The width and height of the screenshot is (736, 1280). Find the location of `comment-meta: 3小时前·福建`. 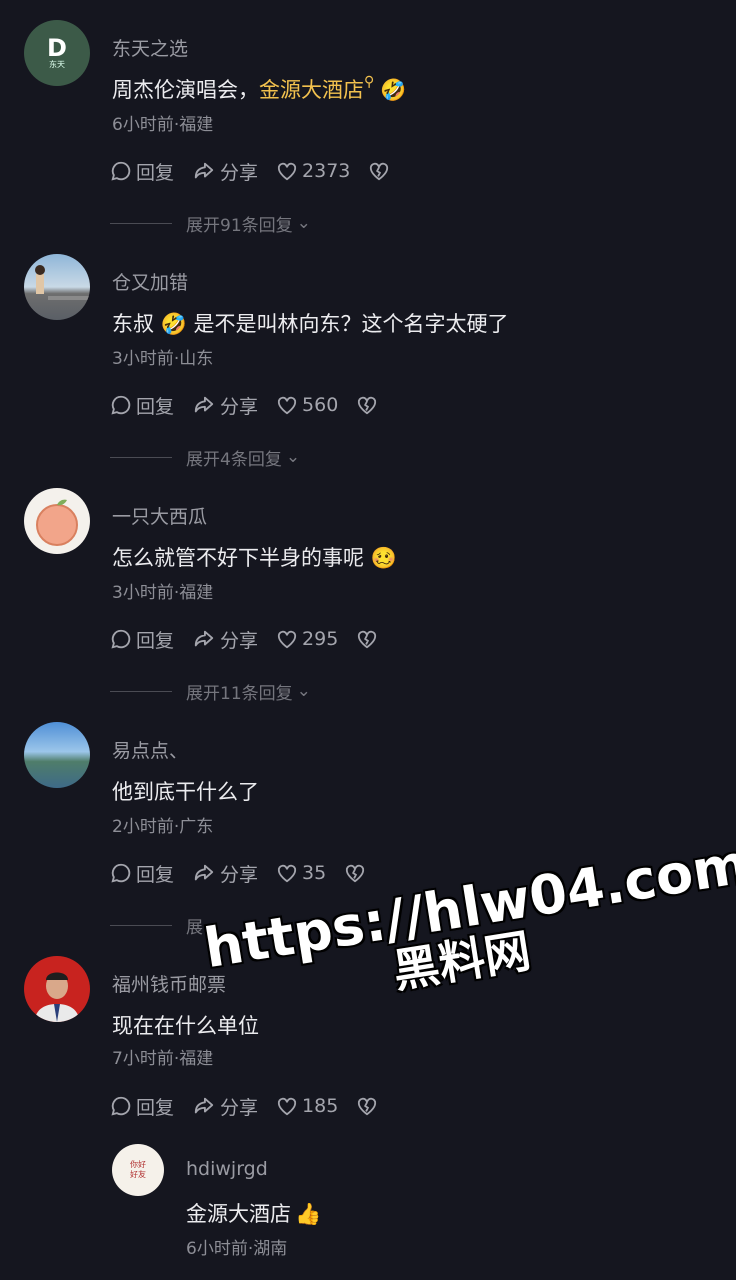

comment-meta: 3小时前·福建 is located at coordinates (163, 593).